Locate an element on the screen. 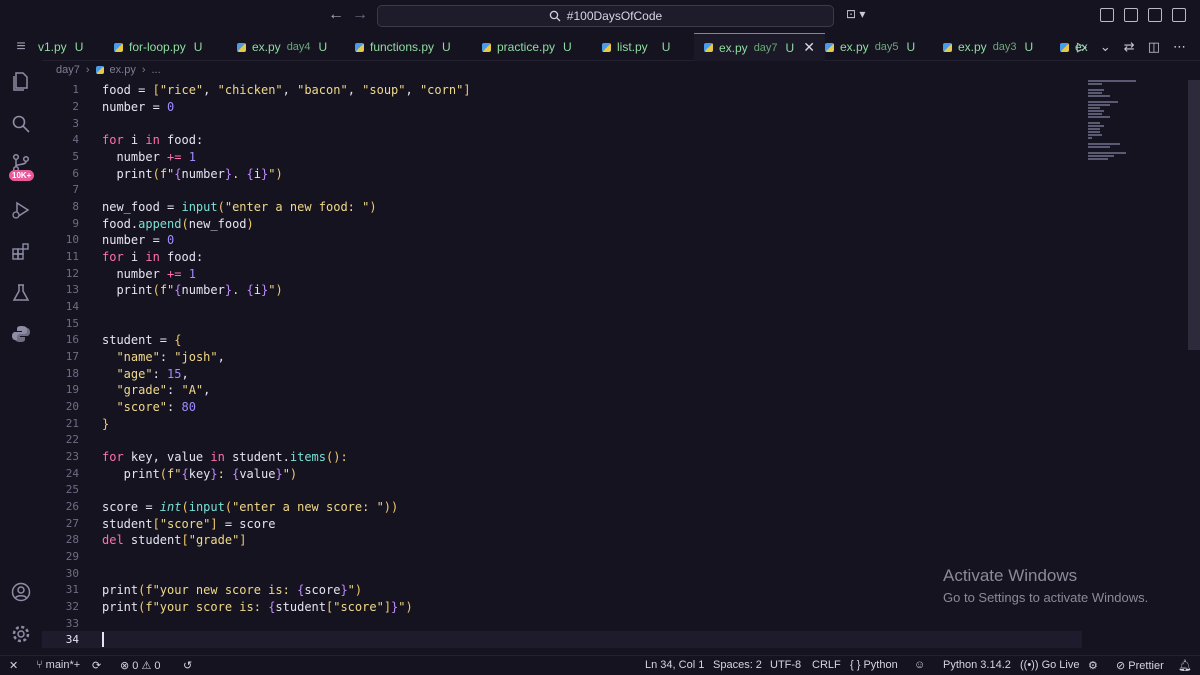 The width and height of the screenshot is (1200, 675). problems-status: ⊗ 0 ⚠ 0 is located at coordinates (140, 665).